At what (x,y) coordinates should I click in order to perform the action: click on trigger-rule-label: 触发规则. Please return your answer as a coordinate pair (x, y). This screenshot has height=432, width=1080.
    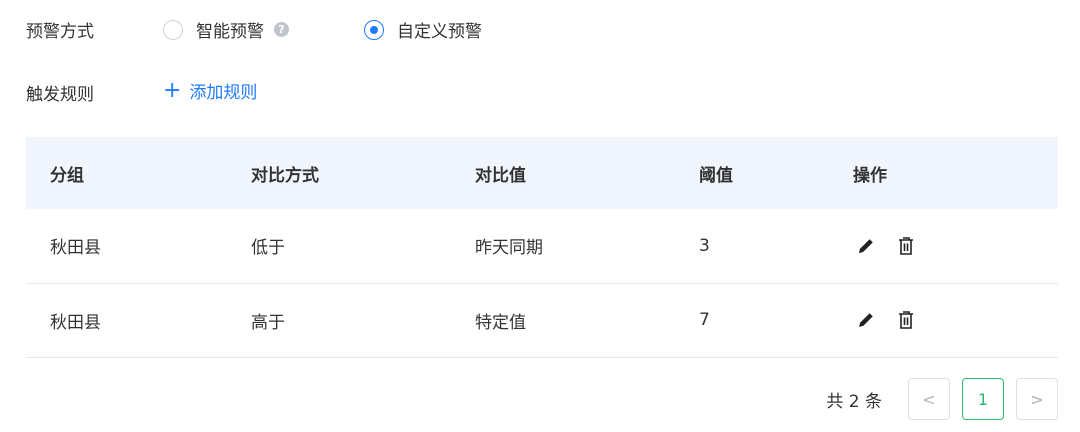
    Looking at the image, I should click on (60, 95).